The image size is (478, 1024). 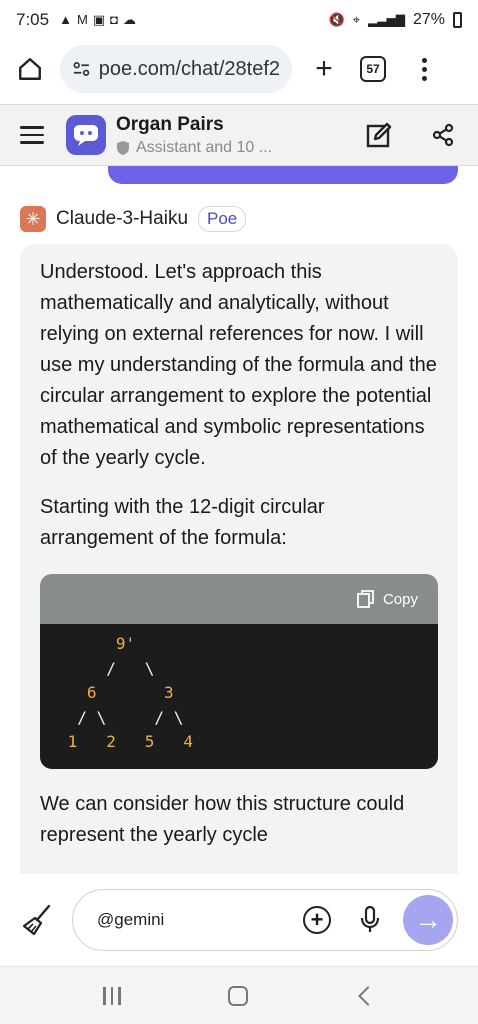 What do you see at coordinates (428, 19) in the screenshot?
I see `battery-percent: 27%` at bounding box center [428, 19].